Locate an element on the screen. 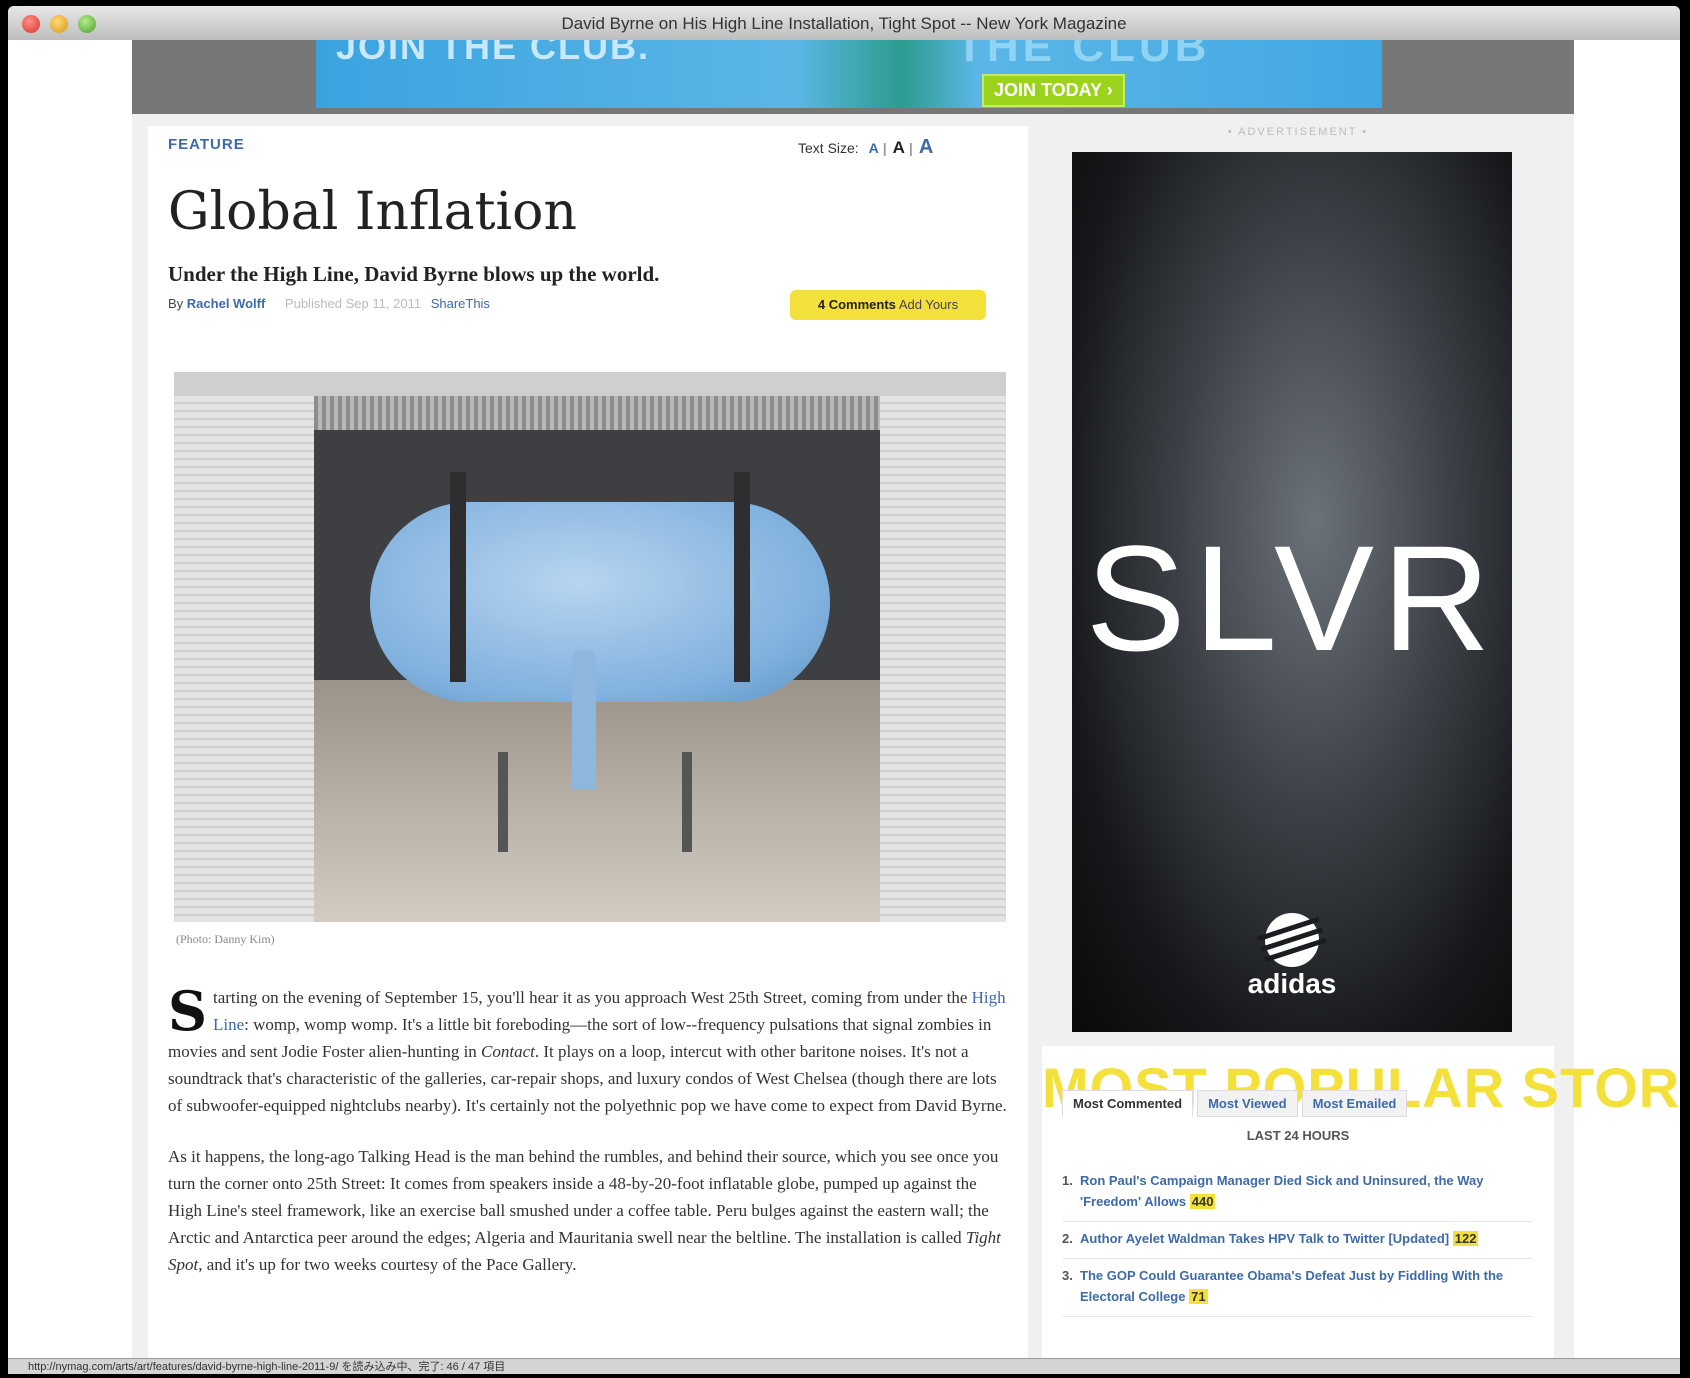  top-ad-band: JOIN THE CLUB. THE CLUB JOIN TODAY › is located at coordinates (853, 77).